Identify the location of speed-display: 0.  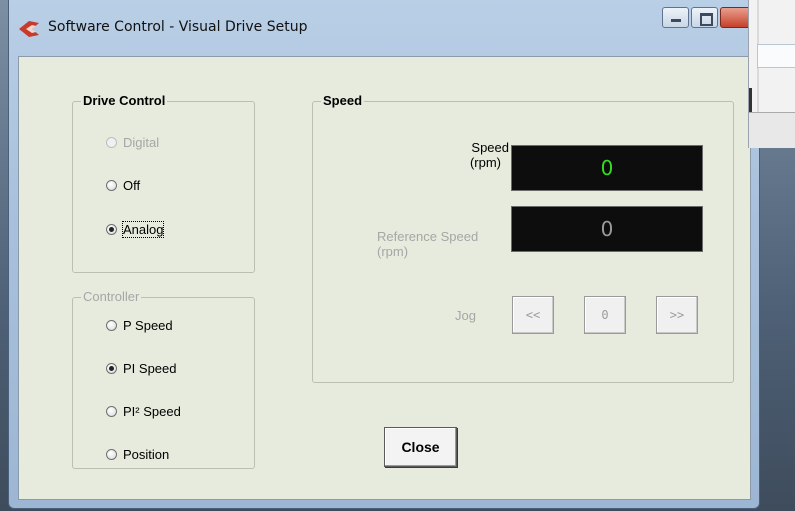
(607, 168).